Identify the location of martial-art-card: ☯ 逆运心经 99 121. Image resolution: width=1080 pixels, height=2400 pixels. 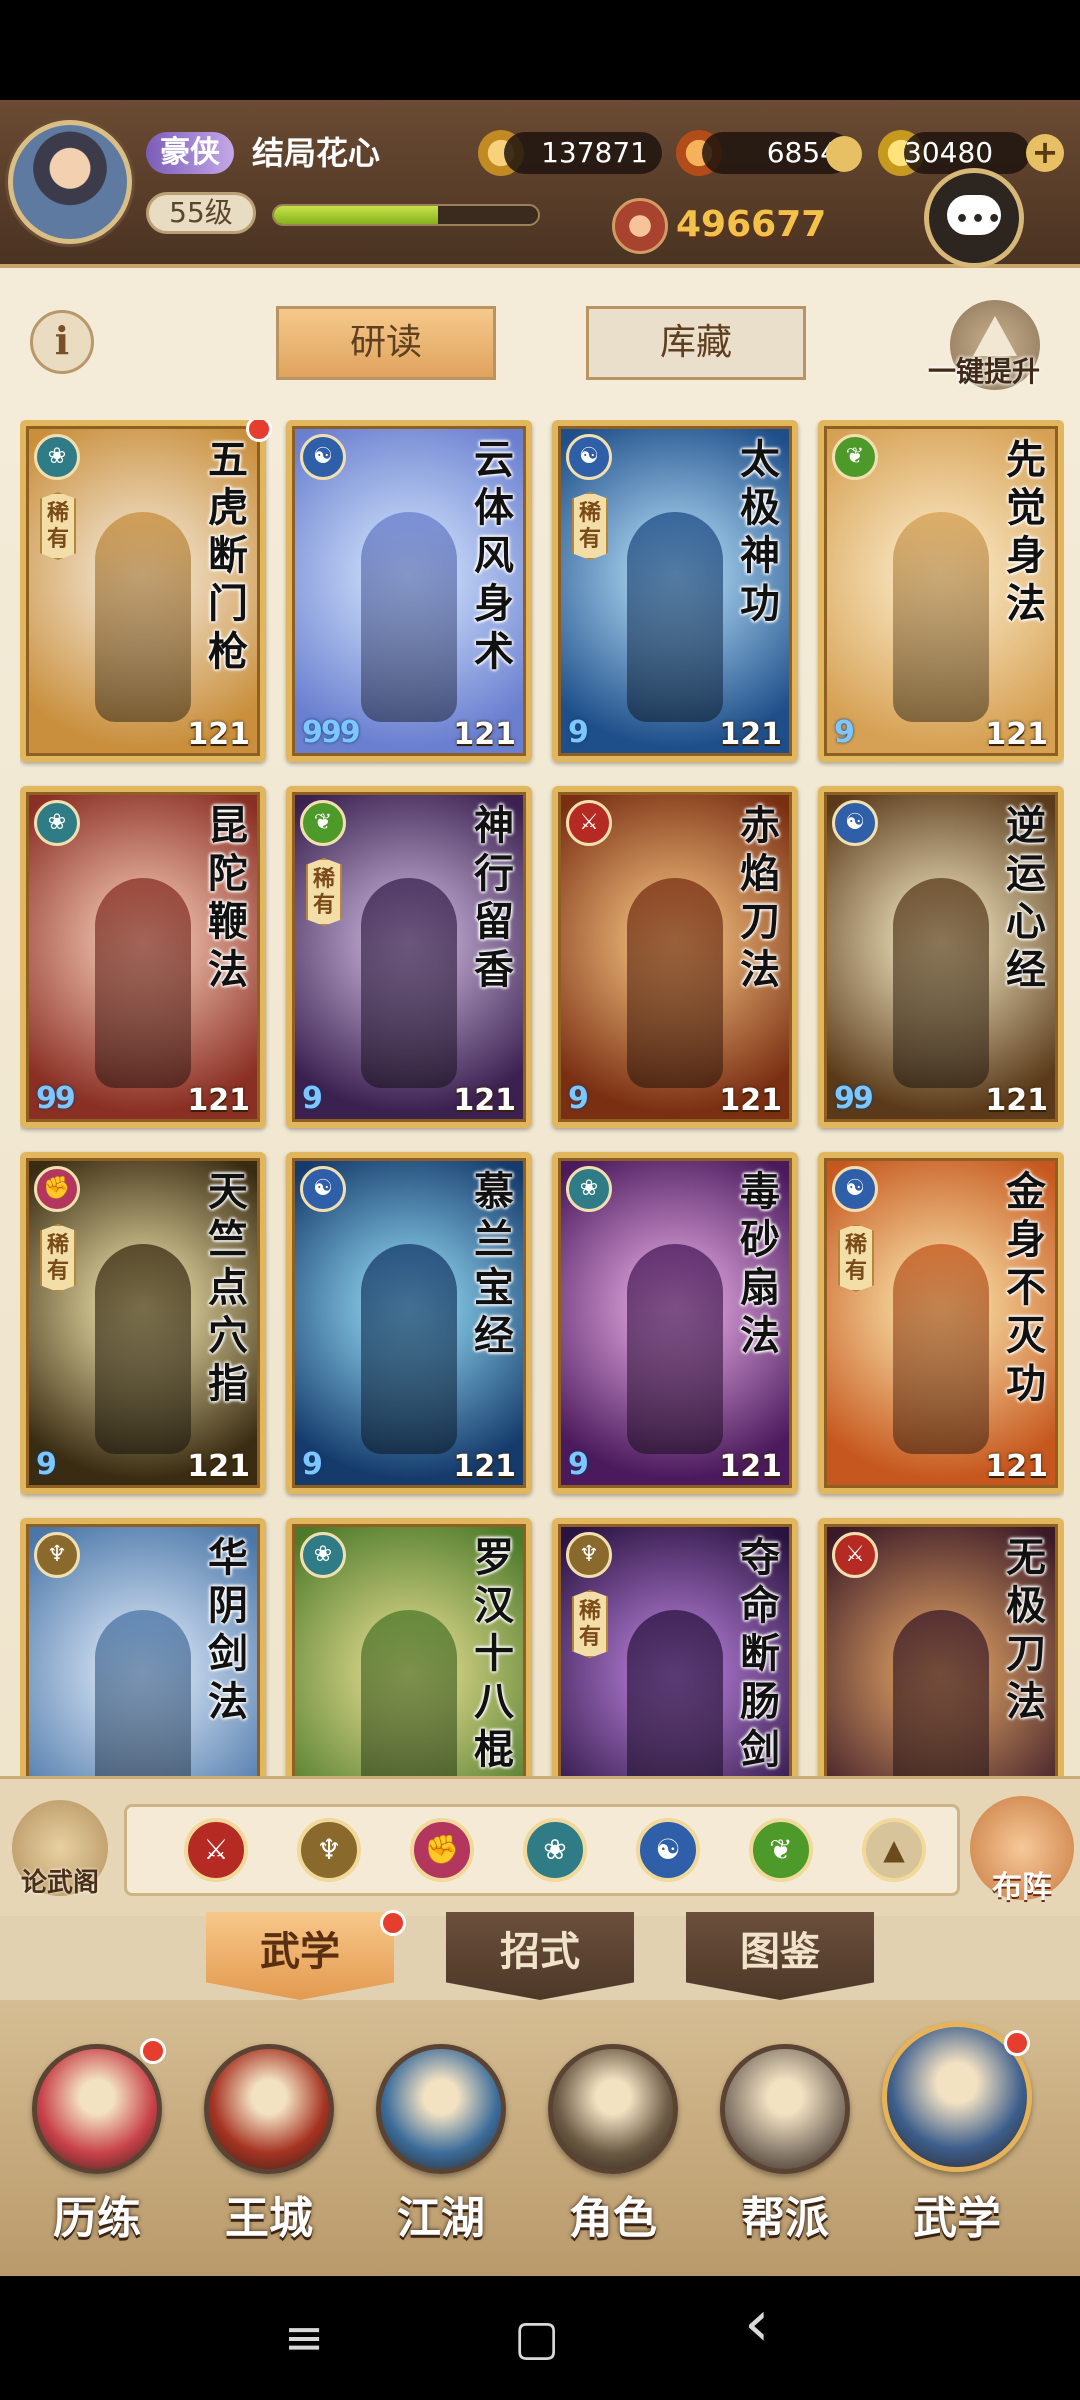
(941, 957).